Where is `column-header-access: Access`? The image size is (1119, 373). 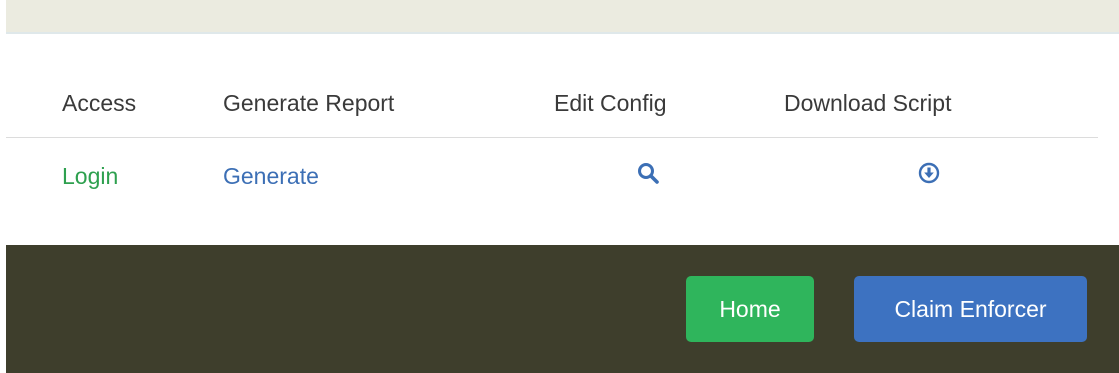
column-header-access: Access is located at coordinates (114, 104).